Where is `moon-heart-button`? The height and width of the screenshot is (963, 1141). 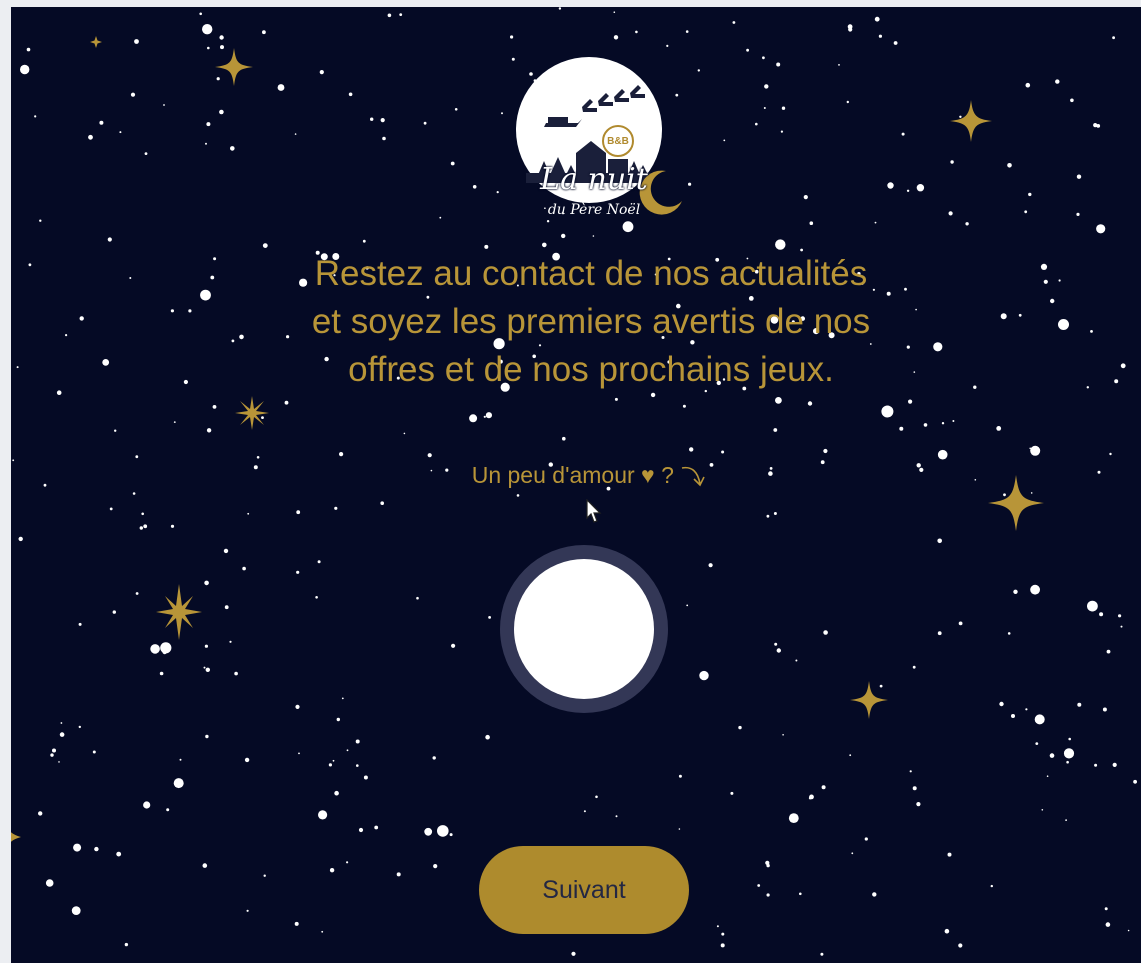 moon-heart-button is located at coordinates (584, 629).